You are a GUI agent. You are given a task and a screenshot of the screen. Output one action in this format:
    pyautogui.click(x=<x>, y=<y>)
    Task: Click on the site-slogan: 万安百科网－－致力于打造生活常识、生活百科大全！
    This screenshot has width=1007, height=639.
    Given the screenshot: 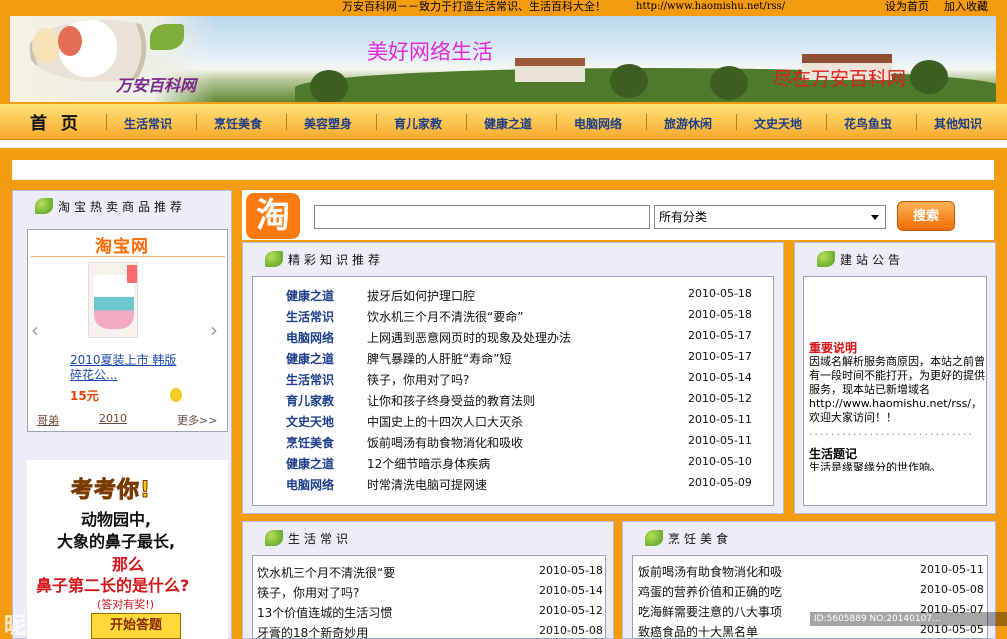 What is the action you would take?
    pyautogui.click(x=474, y=6)
    